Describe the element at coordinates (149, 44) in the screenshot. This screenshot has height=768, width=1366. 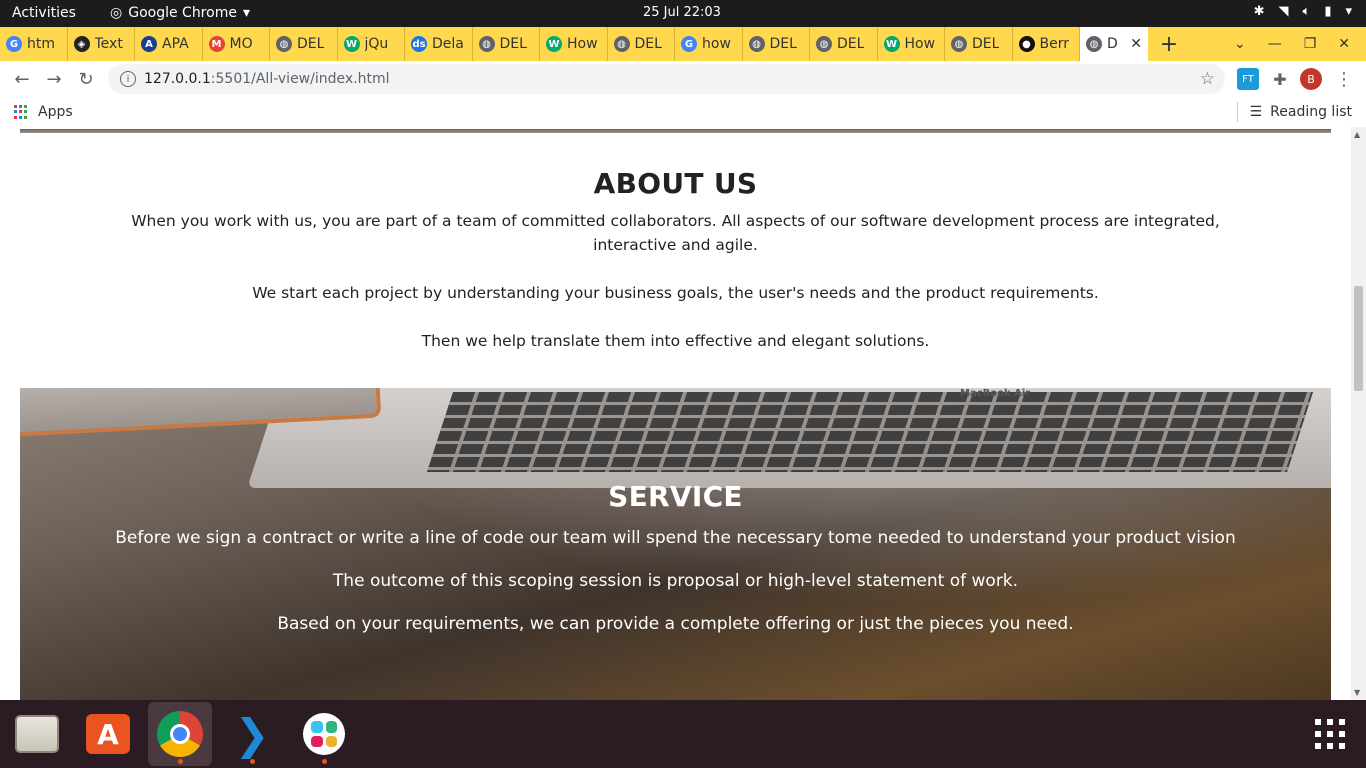
I see `apa-icon: A` at that location.